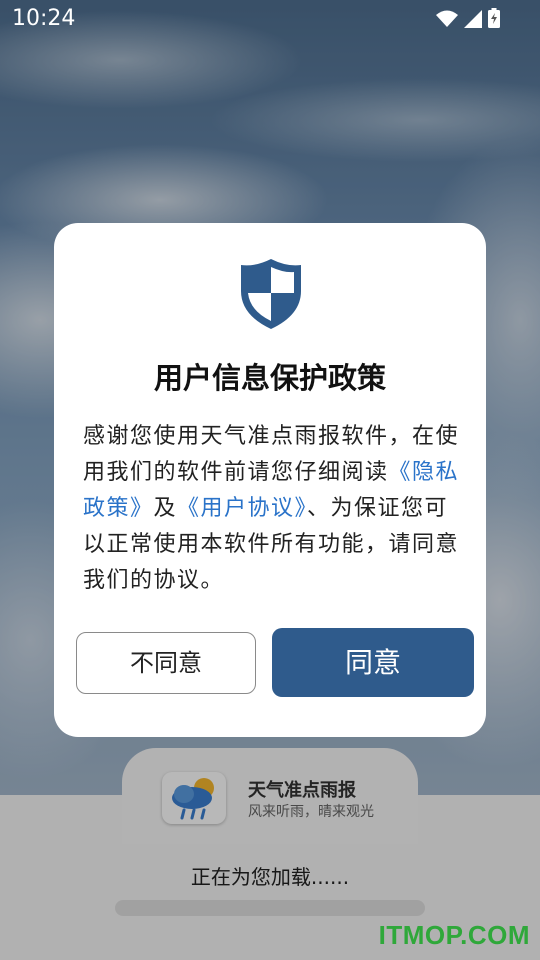 The width and height of the screenshot is (540, 960). What do you see at coordinates (454, 935) in the screenshot?
I see `watermark: ITMOP.COM` at bounding box center [454, 935].